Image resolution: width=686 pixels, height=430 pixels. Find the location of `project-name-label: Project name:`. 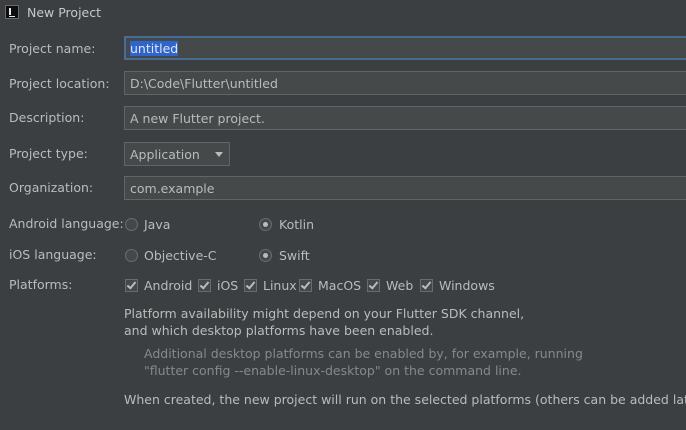

project-name-label: Project name: is located at coordinates (52, 48).